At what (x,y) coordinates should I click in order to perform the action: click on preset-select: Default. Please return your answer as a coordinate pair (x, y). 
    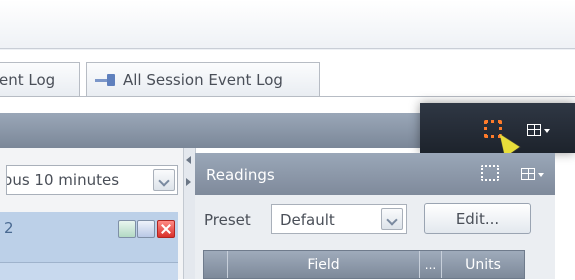
    Looking at the image, I should click on (339, 219).